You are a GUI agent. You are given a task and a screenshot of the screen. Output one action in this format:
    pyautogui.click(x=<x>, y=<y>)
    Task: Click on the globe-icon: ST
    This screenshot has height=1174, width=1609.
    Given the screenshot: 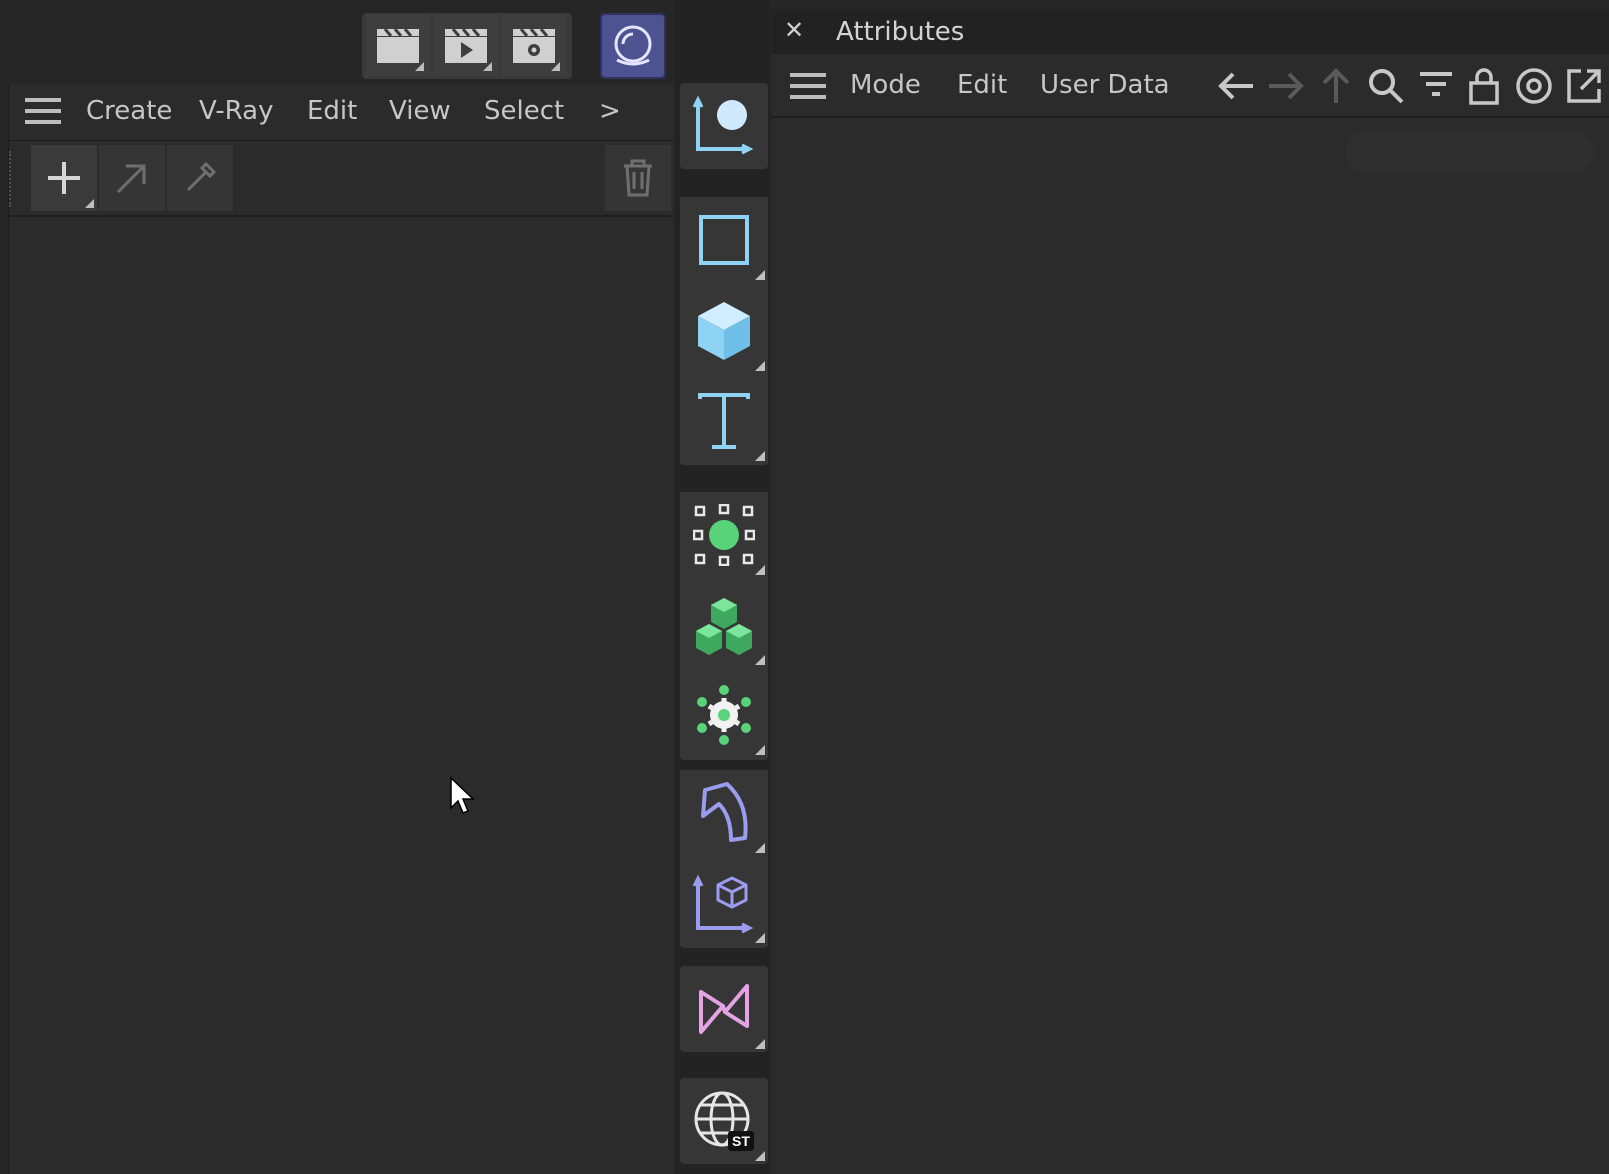 What is the action you would take?
    pyautogui.click(x=724, y=1121)
    